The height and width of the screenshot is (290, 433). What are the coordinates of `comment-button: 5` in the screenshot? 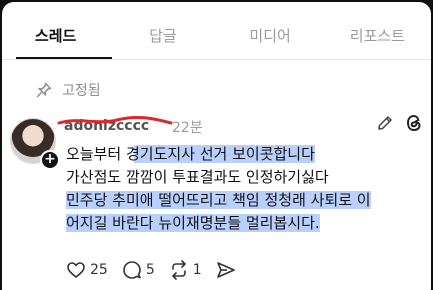 It's located at (138, 270).